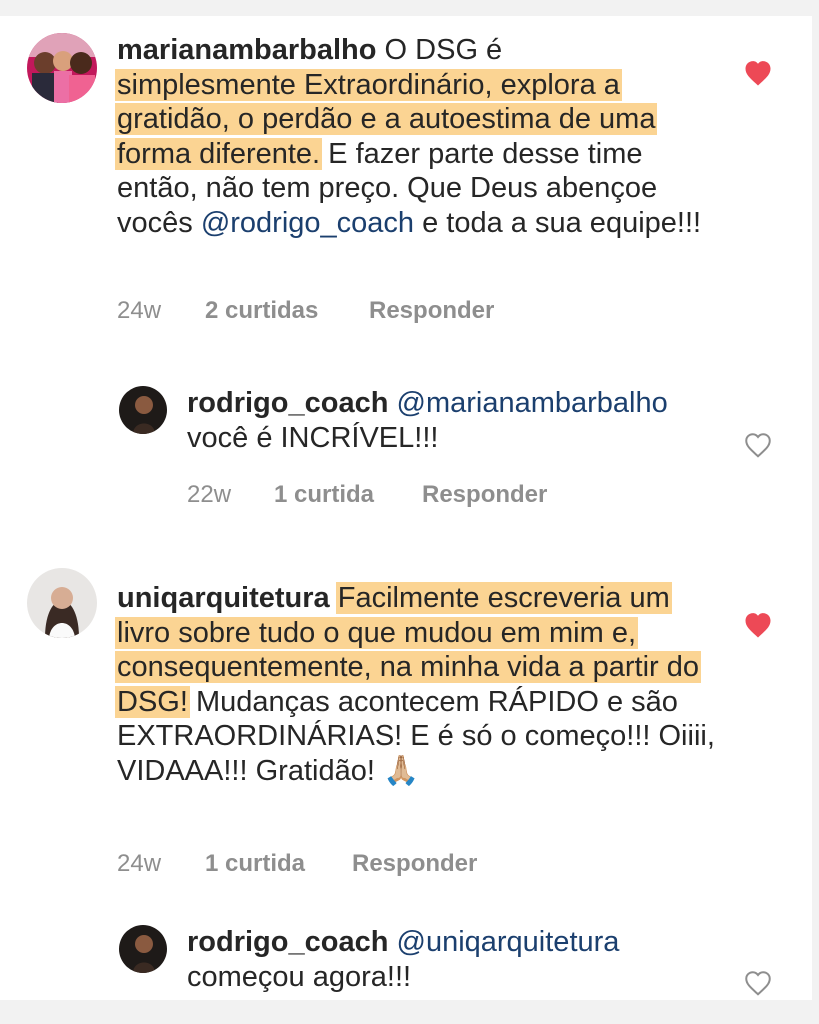 The height and width of the screenshot is (1024, 819). I want to click on comment-likes-count: 2 curtidas, so click(287, 311).